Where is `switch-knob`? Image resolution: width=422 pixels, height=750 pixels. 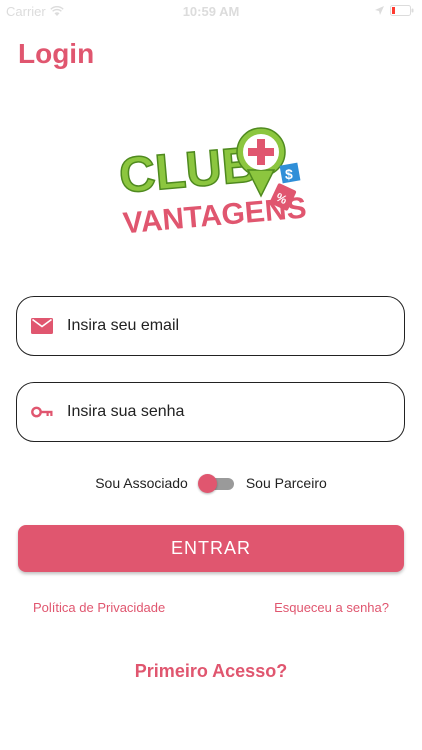
switch-knob is located at coordinates (207, 483).